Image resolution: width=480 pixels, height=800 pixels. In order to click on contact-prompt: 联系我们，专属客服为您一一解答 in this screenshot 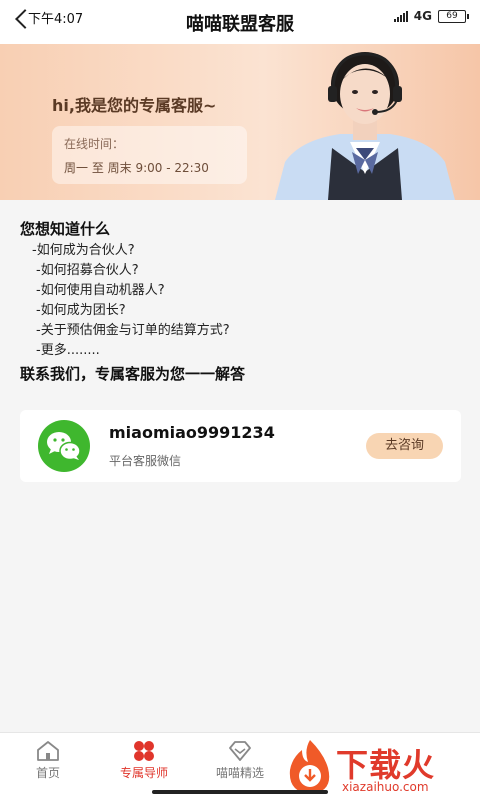, I will do `click(133, 374)`.